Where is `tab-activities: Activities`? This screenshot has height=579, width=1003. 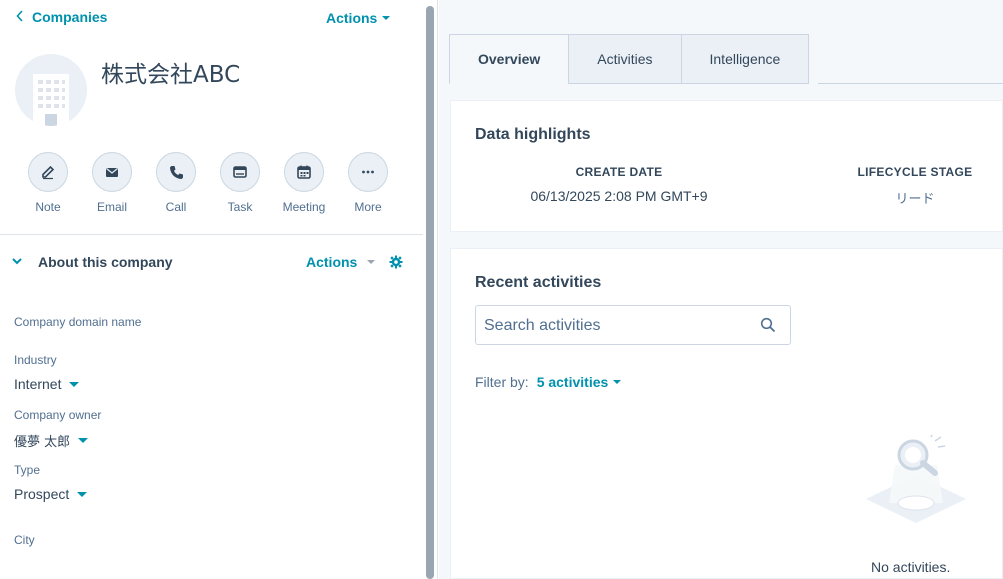 tab-activities: Activities is located at coordinates (625, 59).